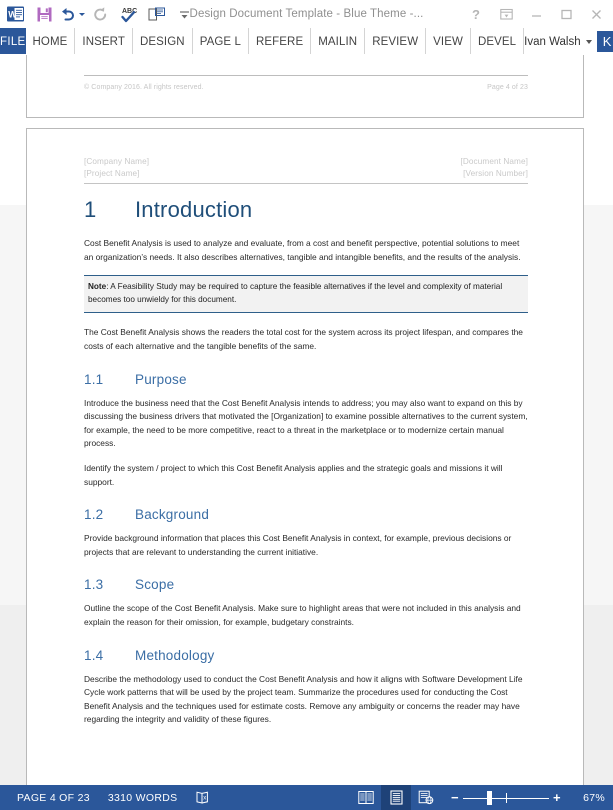 This screenshot has width=613, height=810. What do you see at coordinates (306, 162) in the screenshot?
I see `page-header-row-1: [Company Name] [Document Name]` at bounding box center [306, 162].